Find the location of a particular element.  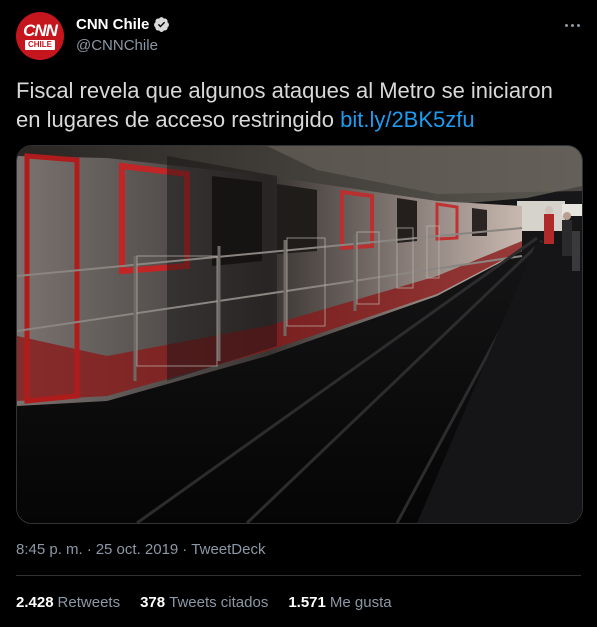

more-options-icon is located at coordinates (572, 25).